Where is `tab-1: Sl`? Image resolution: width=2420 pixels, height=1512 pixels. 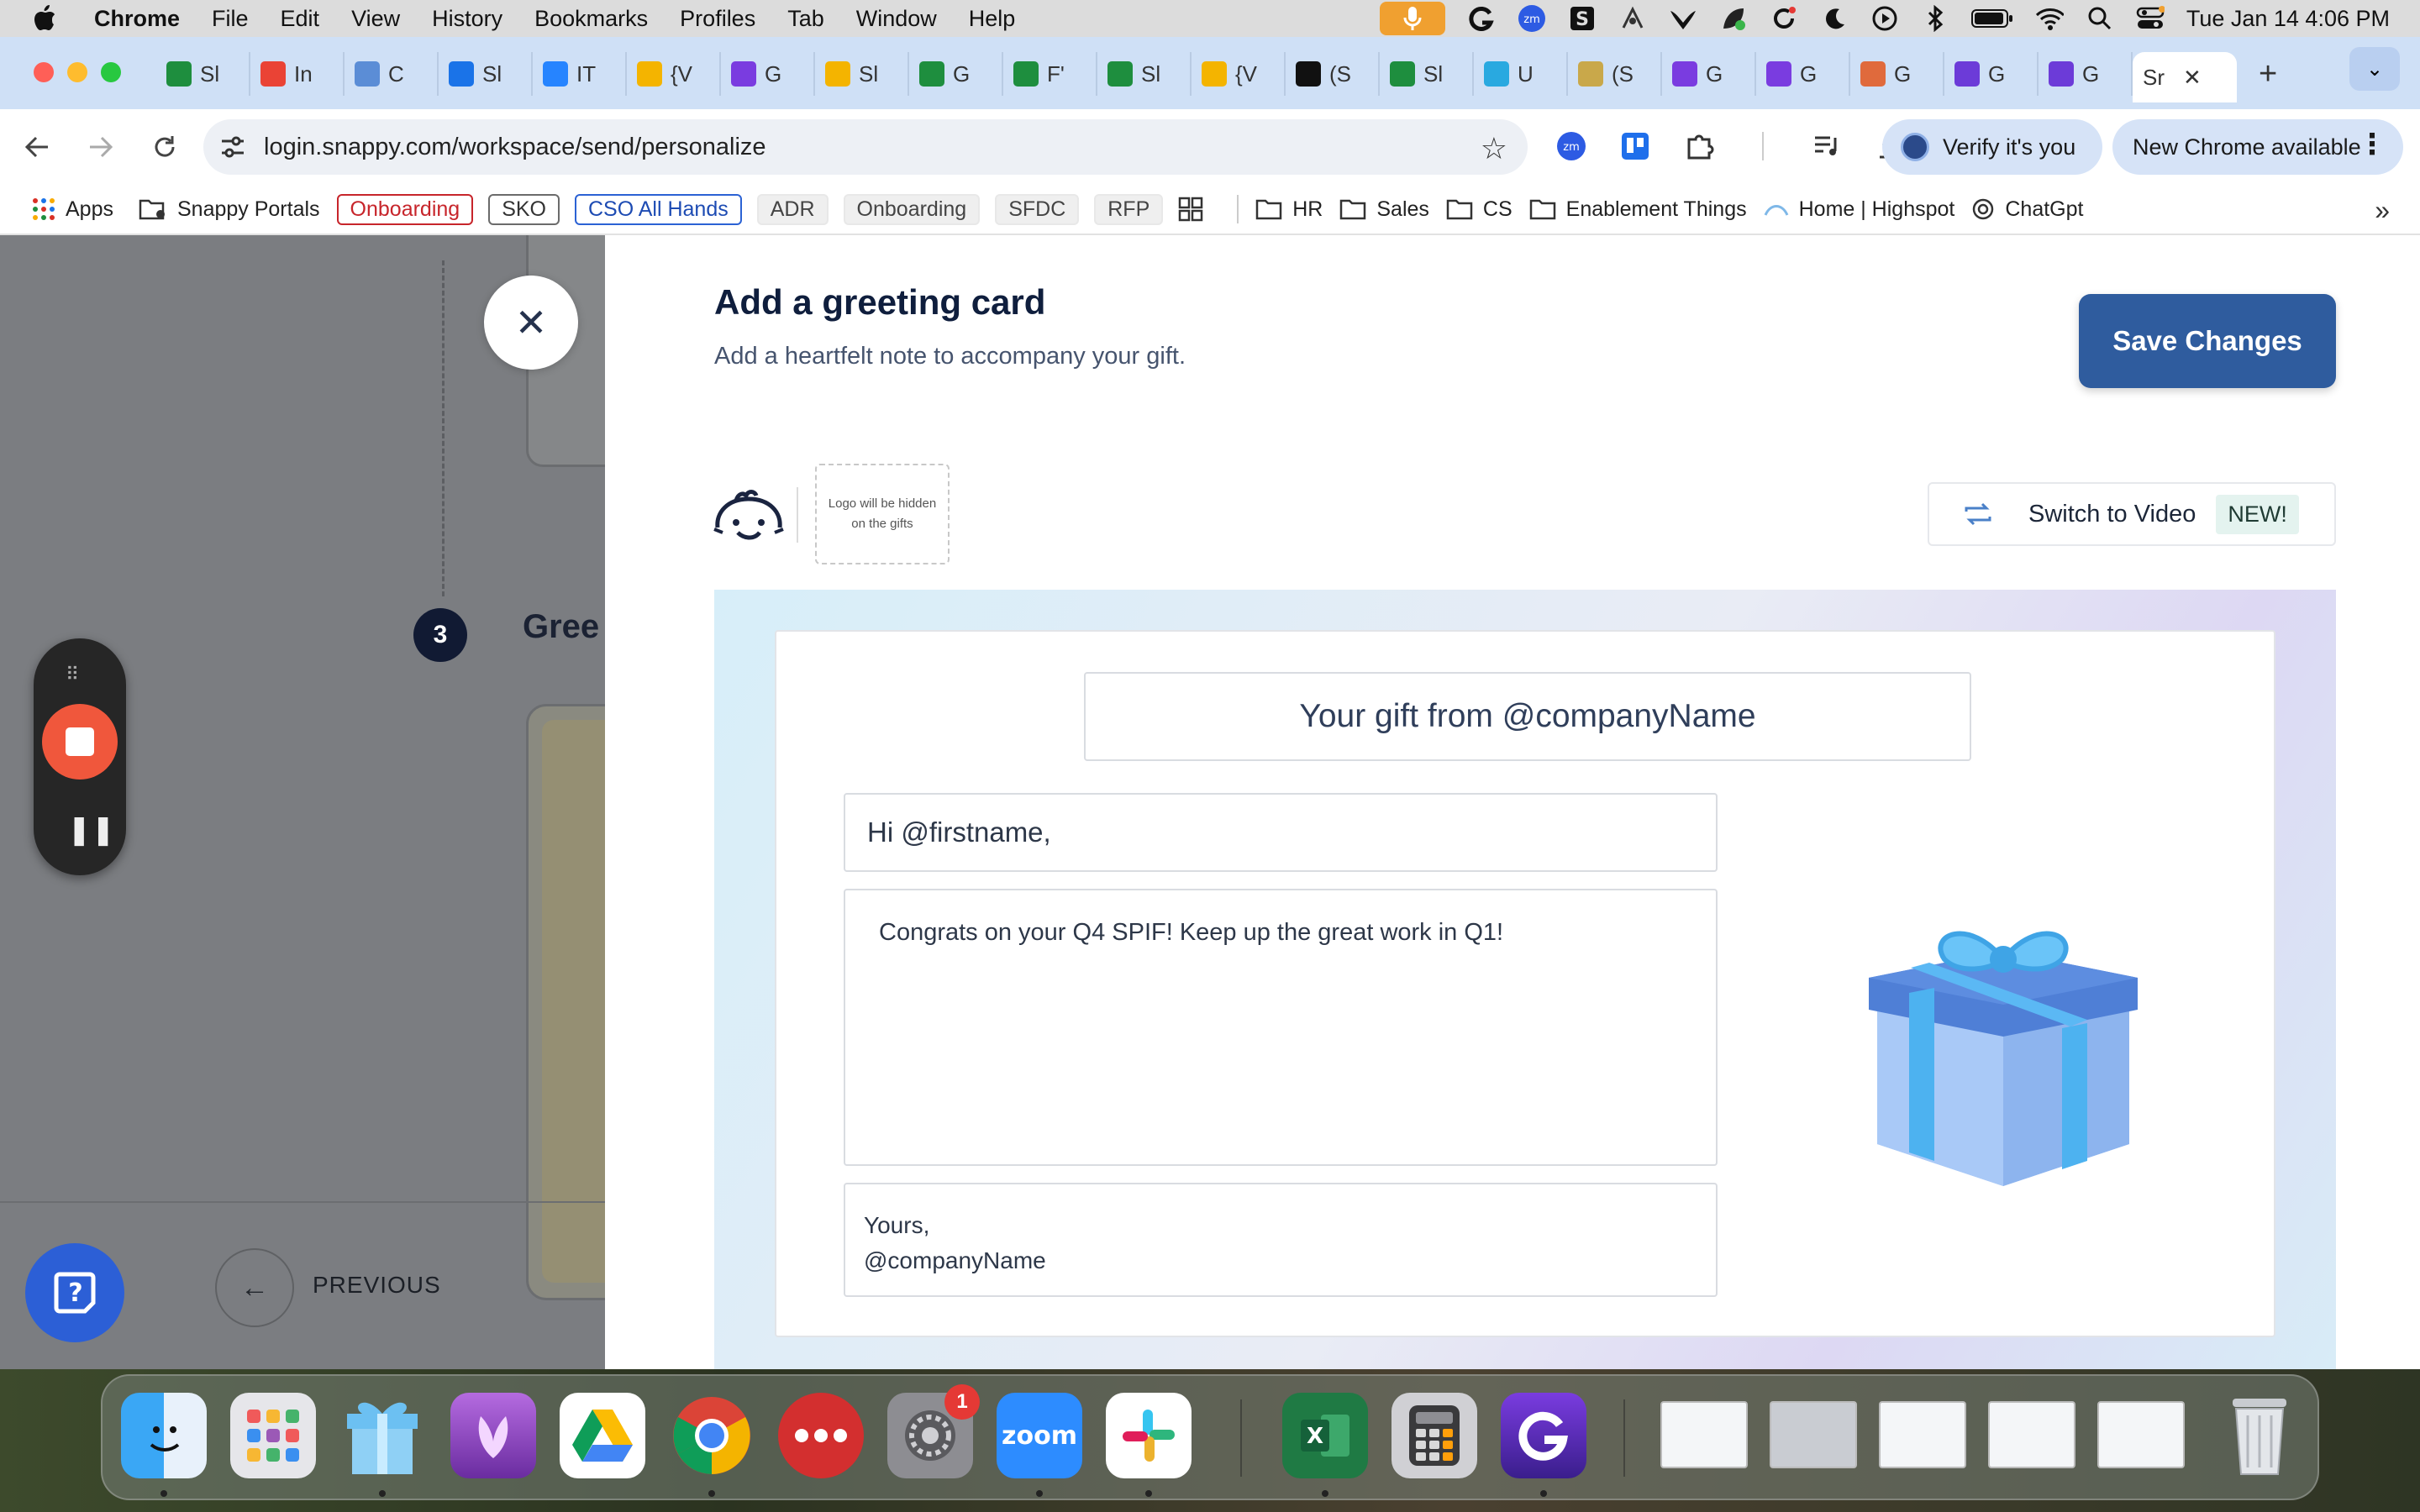
tab-1: Sl is located at coordinates (203, 74).